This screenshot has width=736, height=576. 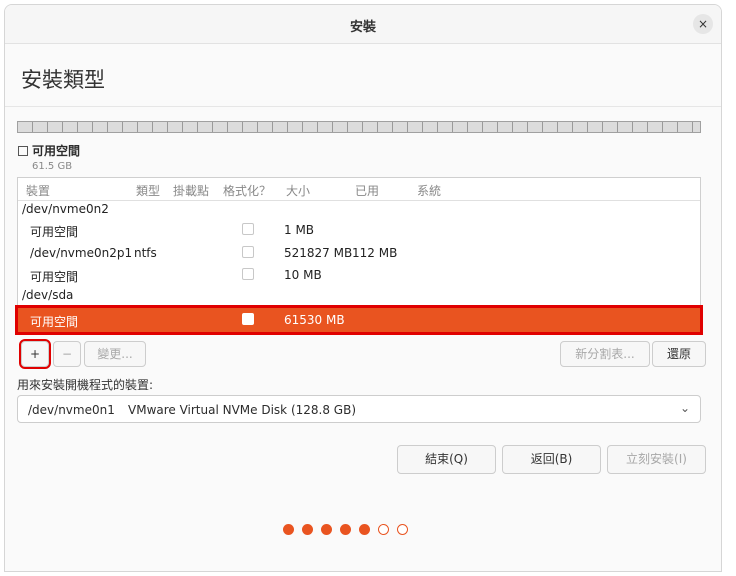 I want to click on free-space-swatch, so click(x=23, y=150).